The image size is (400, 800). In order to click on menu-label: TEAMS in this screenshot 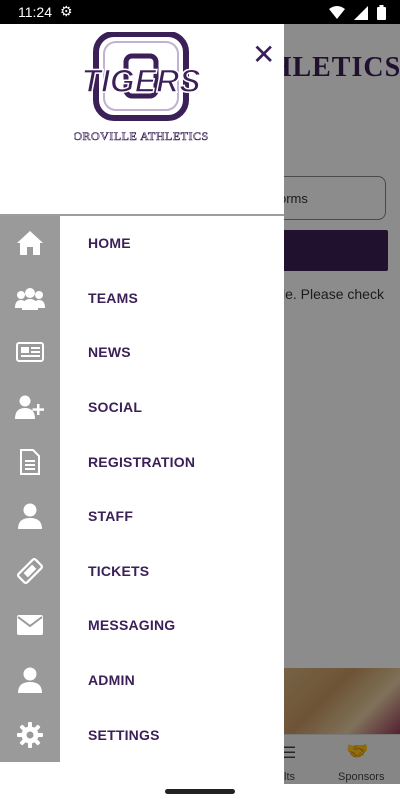, I will do `click(113, 297)`.